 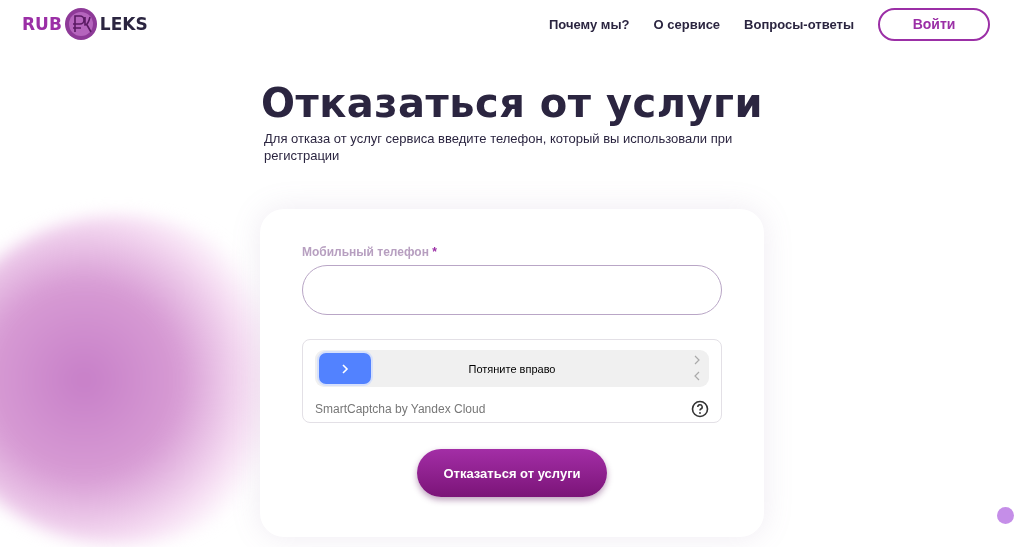 What do you see at coordinates (687, 24) in the screenshot?
I see `nav-link: О сервисе` at bounding box center [687, 24].